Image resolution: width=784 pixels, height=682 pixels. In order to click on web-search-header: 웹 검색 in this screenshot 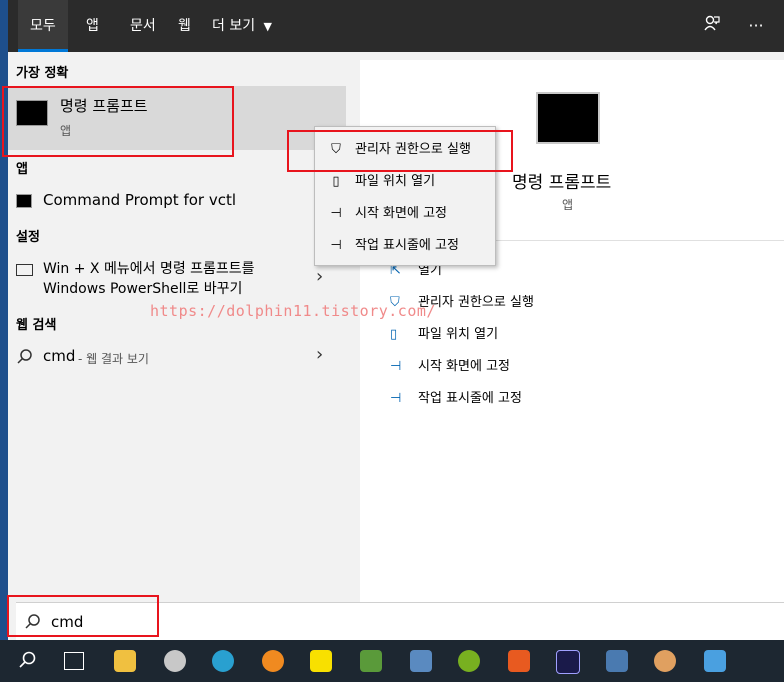, I will do `click(36, 325)`.